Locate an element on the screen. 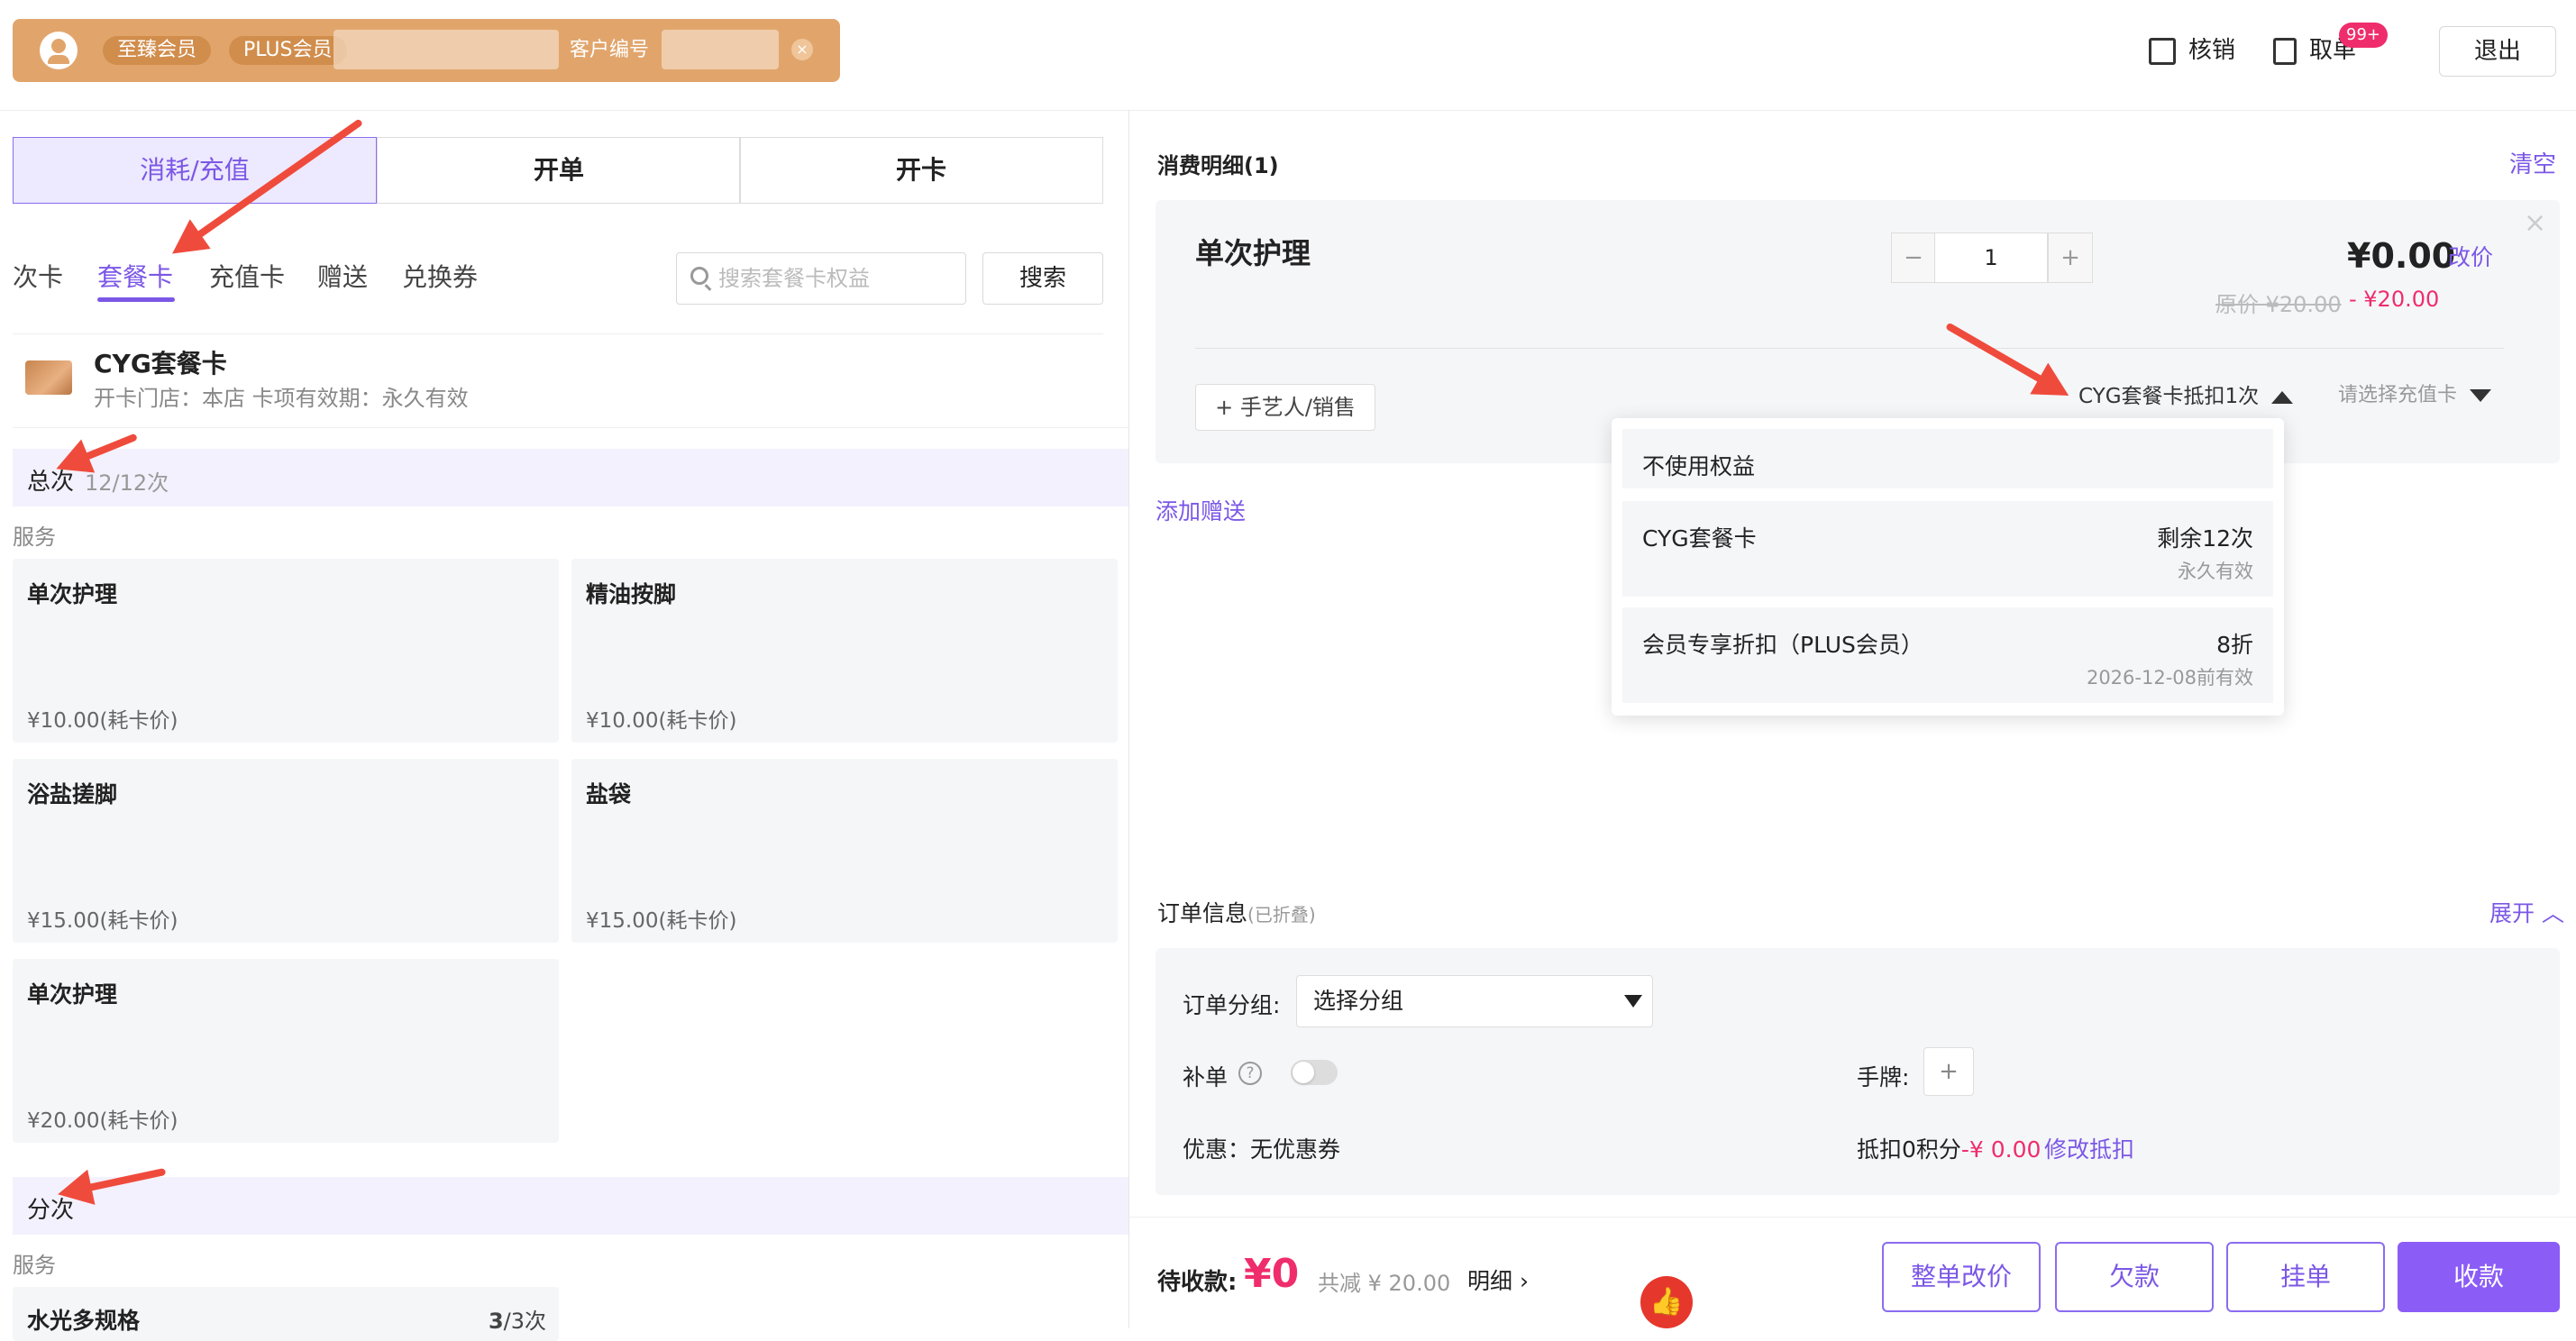  masked-customer-name is located at coordinates (446, 50).